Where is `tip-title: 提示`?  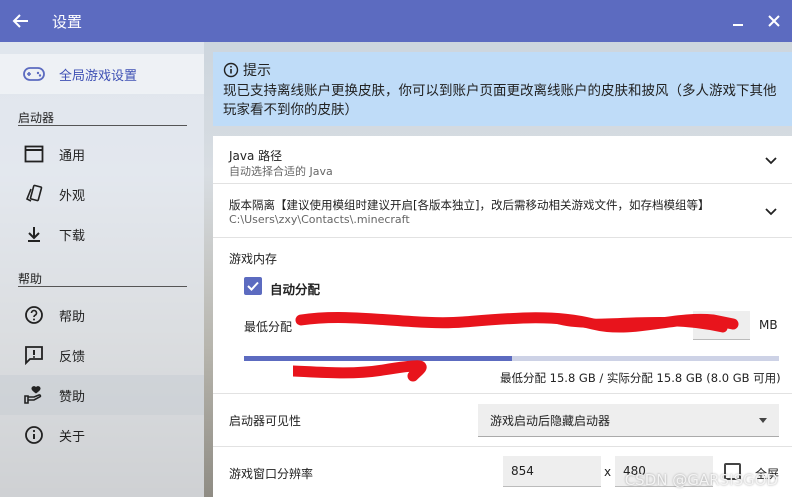
tip-title: 提示 is located at coordinates (257, 71).